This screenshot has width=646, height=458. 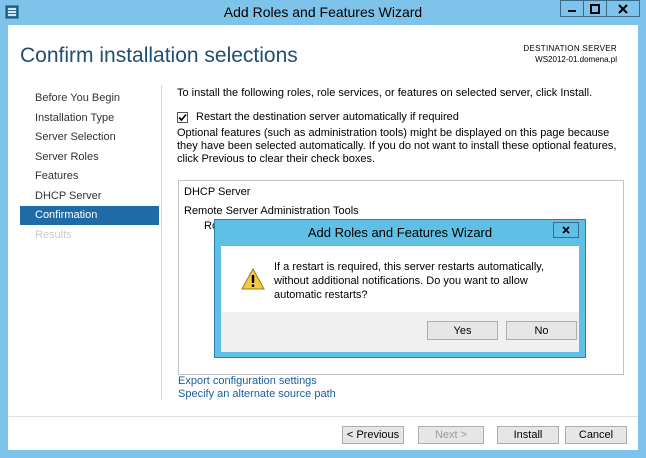 I want to click on previous-button: < Previous, so click(x=373, y=435).